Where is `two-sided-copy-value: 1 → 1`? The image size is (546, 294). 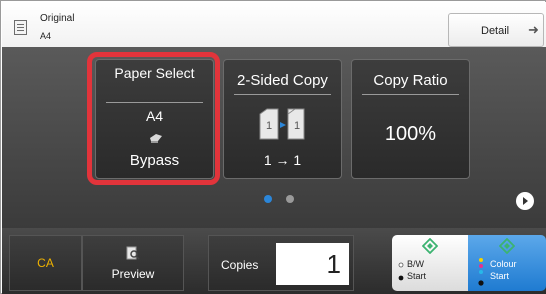 two-sided-copy-value: 1 → 1 is located at coordinates (282, 160).